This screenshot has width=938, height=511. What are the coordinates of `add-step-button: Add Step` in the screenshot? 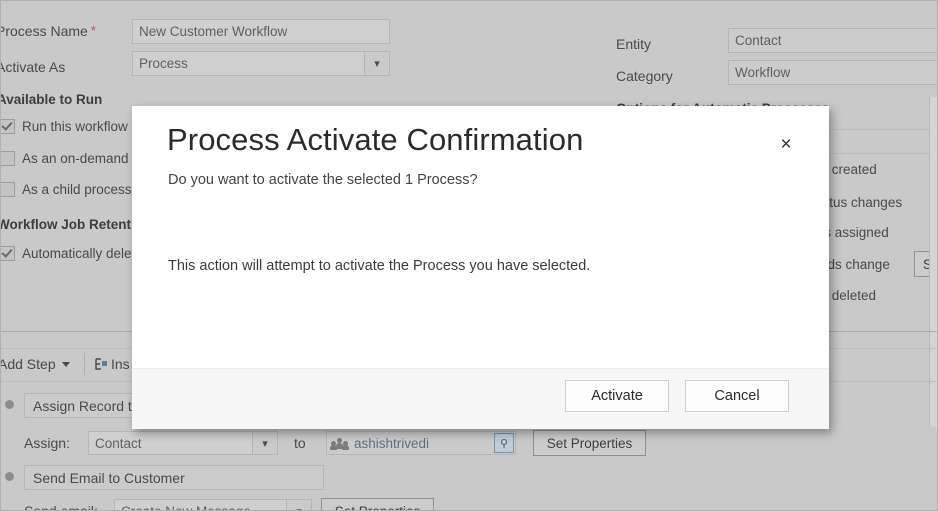 It's located at (35, 364).